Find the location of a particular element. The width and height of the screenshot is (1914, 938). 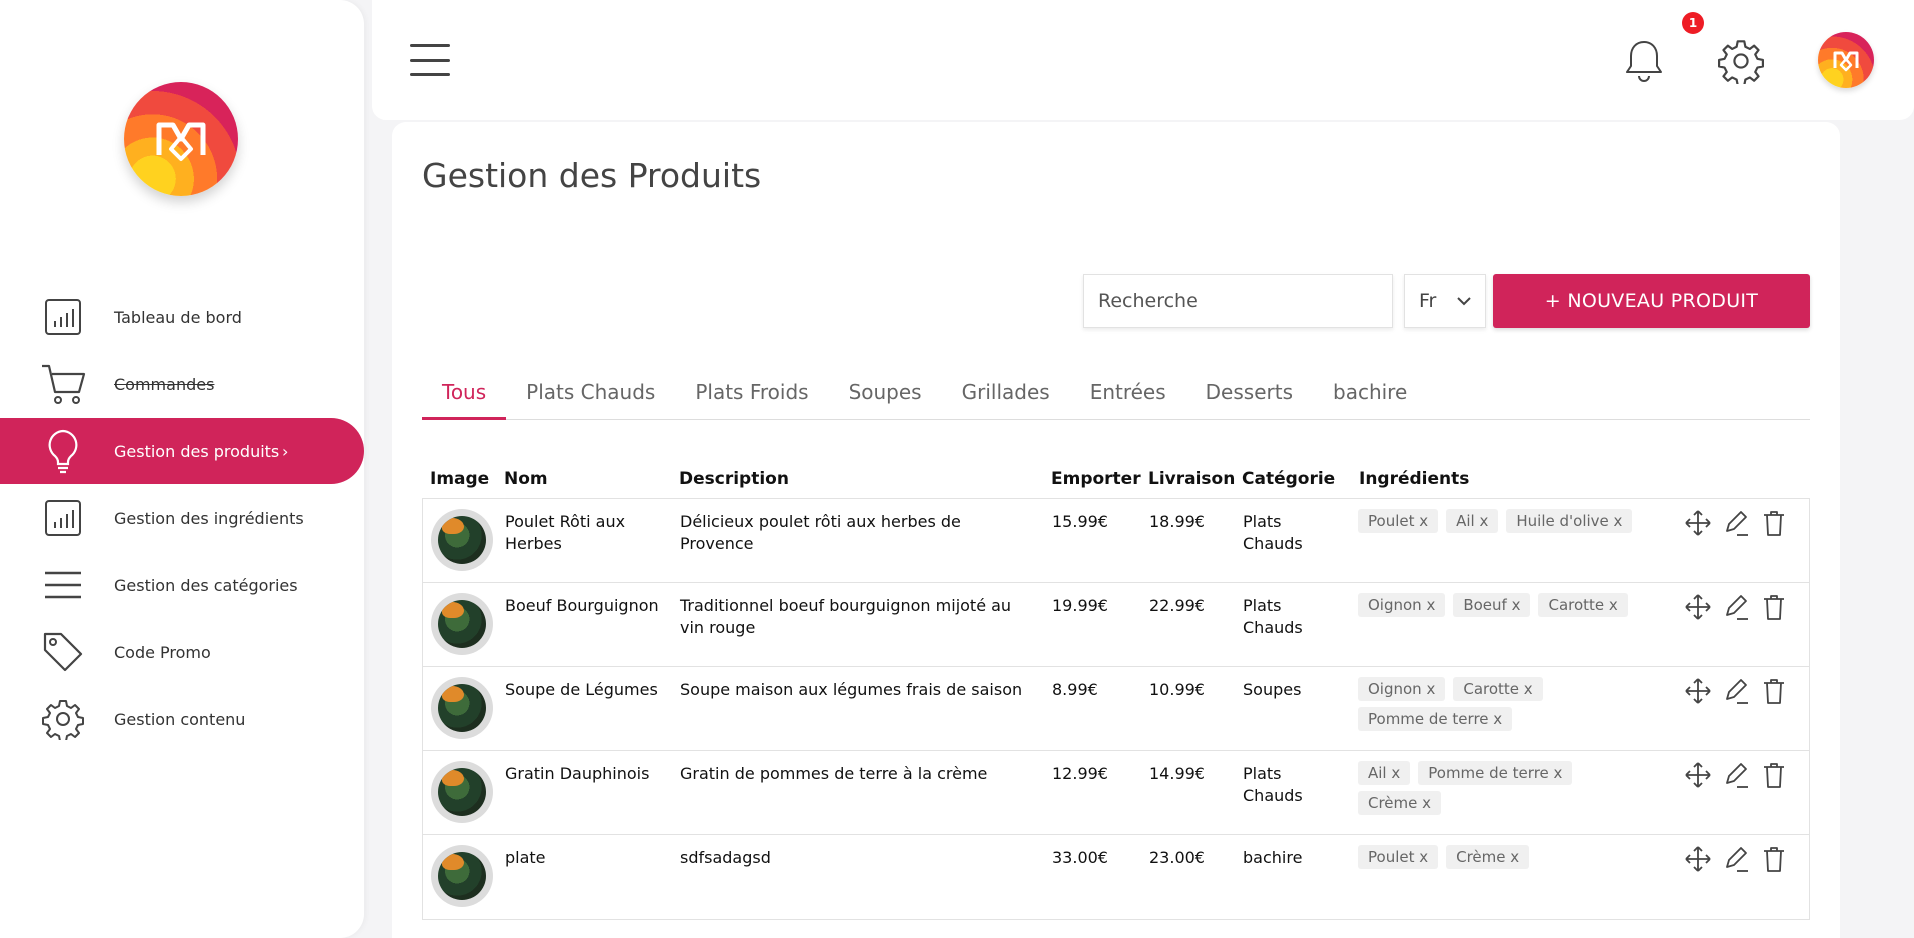

tag-icon is located at coordinates (63, 652).